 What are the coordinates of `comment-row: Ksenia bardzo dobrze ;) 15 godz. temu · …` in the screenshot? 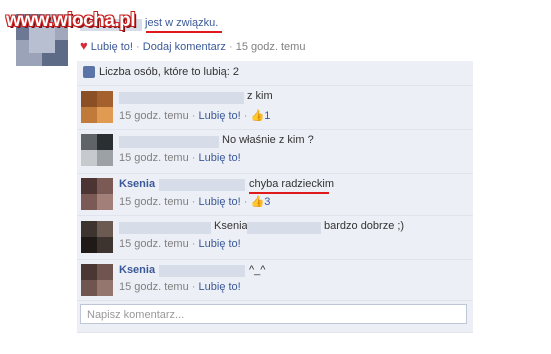 It's located at (275, 238).